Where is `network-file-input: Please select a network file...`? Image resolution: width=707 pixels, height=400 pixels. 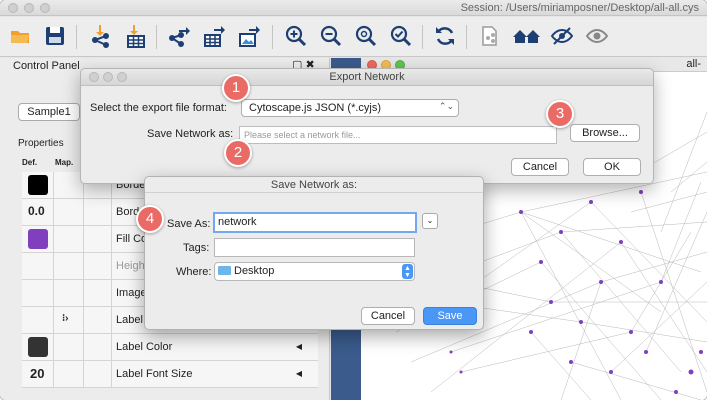 network-file-input: Please select a network file... is located at coordinates (398, 135).